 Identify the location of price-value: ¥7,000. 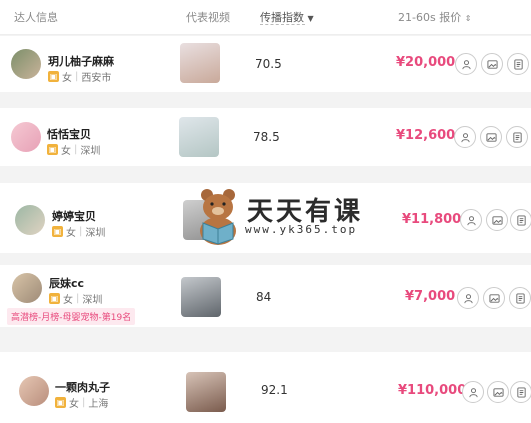
(430, 296).